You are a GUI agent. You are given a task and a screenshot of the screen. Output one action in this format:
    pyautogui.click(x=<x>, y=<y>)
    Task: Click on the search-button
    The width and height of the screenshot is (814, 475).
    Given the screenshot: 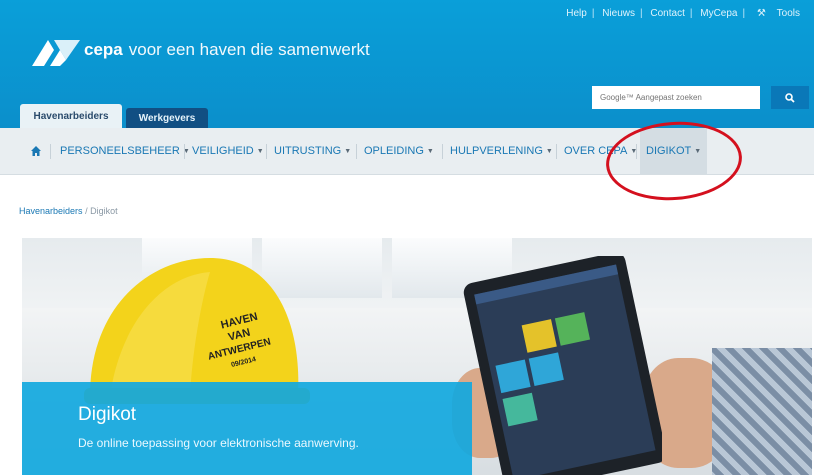 What is the action you would take?
    pyautogui.click(x=790, y=97)
    